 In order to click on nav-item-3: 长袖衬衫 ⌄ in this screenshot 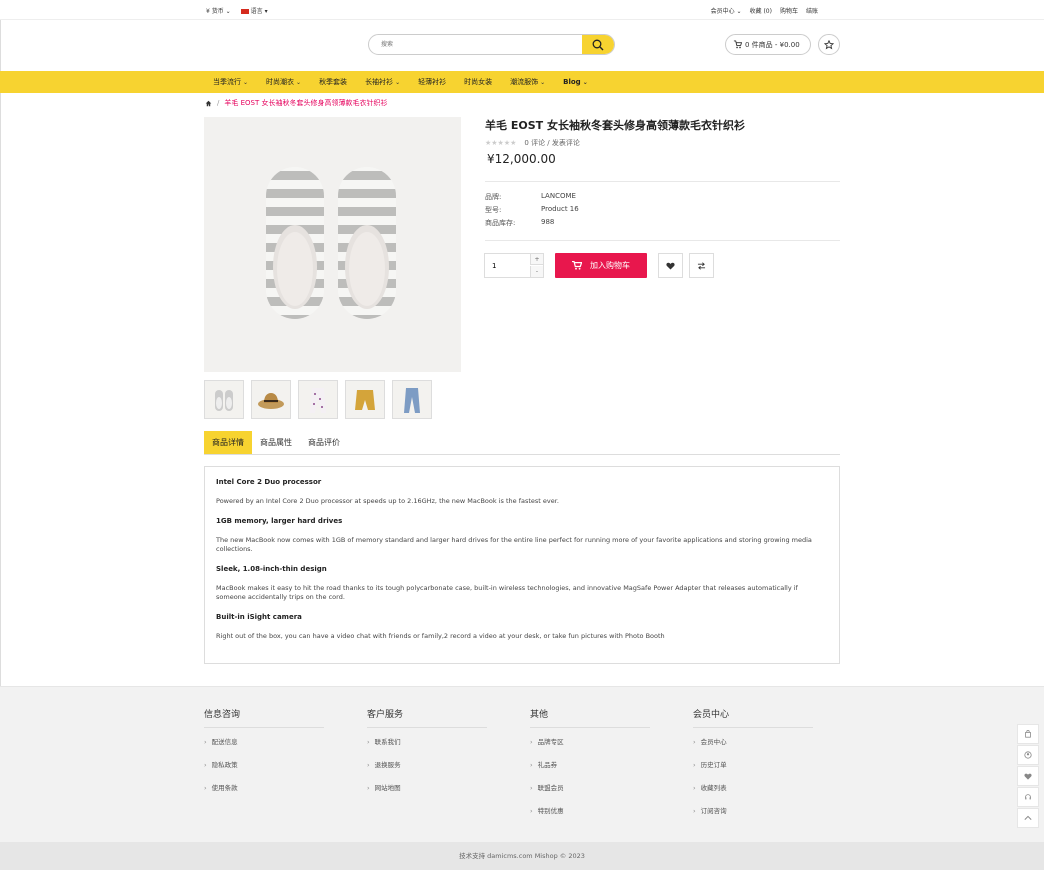, I will do `click(382, 82)`.